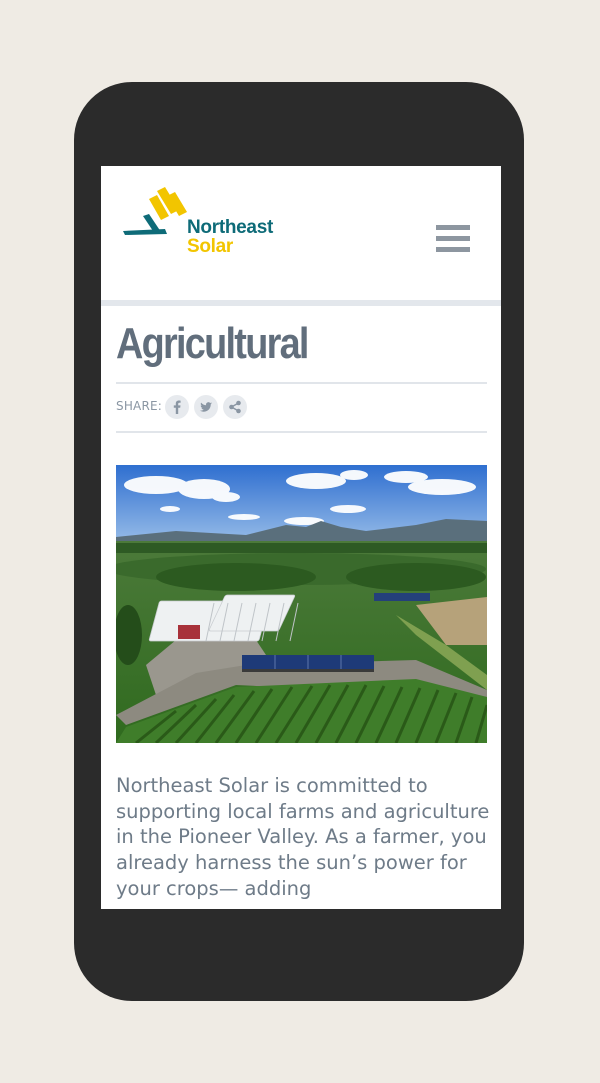  I want to click on menu-bar-middle, so click(453, 238).